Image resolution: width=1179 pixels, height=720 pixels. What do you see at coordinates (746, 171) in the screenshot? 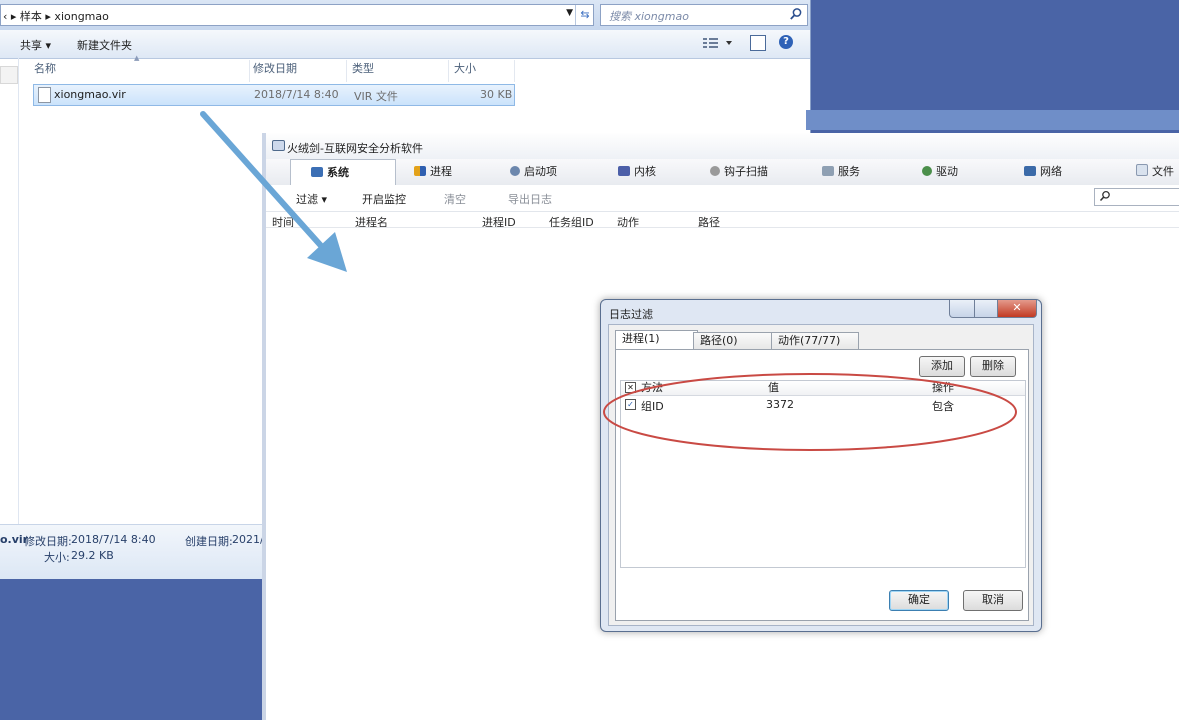
I see `tab-label: 钩子扫描` at bounding box center [746, 171].